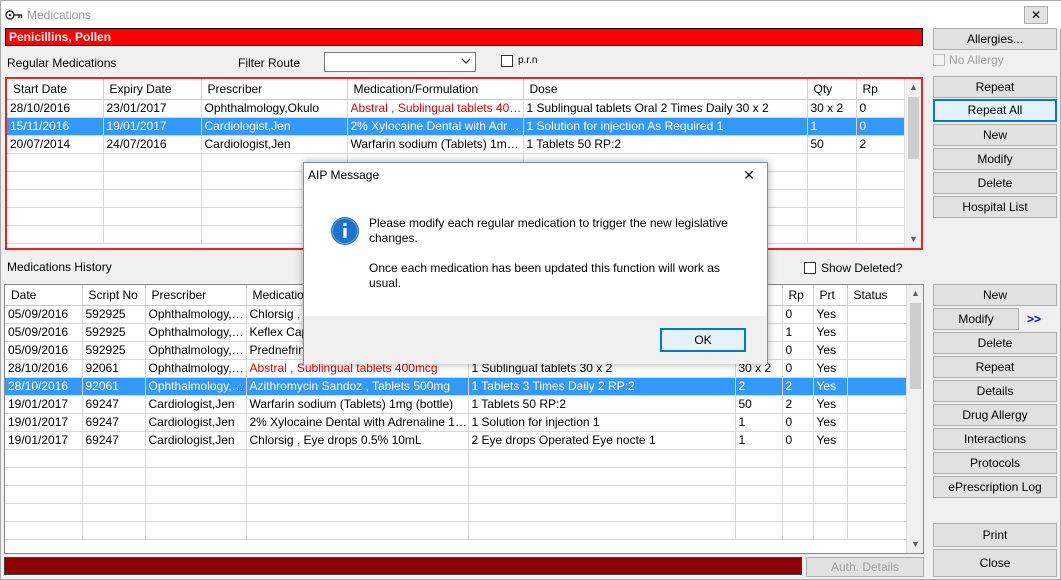 Image resolution: width=1061 pixels, height=580 pixels. Describe the element at coordinates (995, 391) in the screenshot. I see `details-button: Details` at that location.